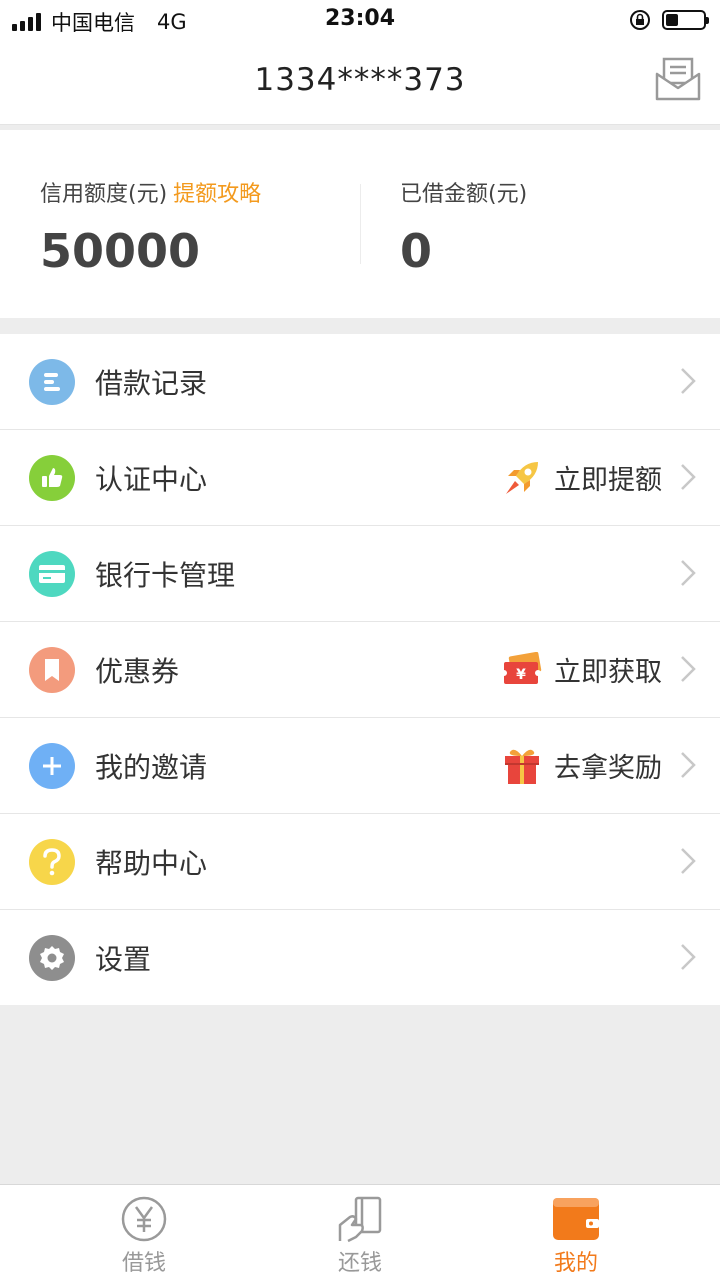 The width and height of the screenshot is (720, 1281). Describe the element at coordinates (522, 766) in the screenshot. I see `gift-icon` at that location.